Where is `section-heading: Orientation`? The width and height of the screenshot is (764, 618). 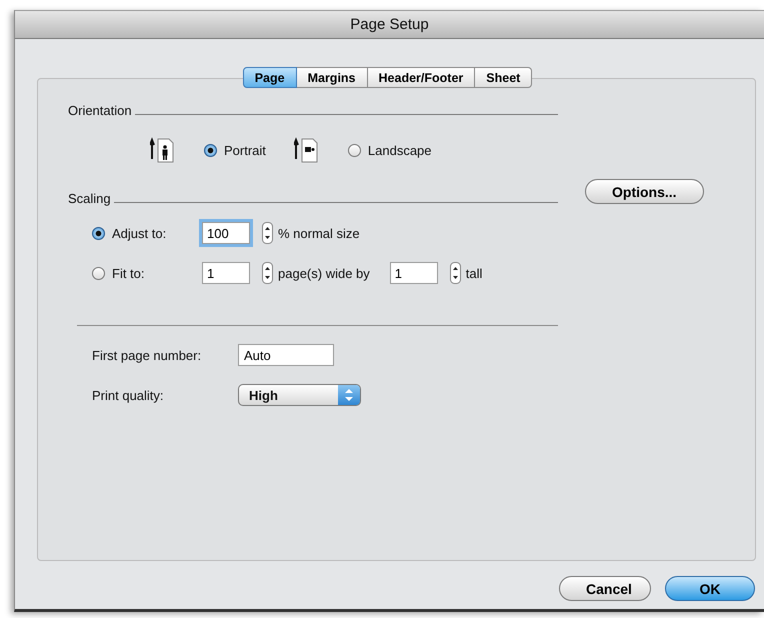
section-heading: Orientation is located at coordinates (100, 110).